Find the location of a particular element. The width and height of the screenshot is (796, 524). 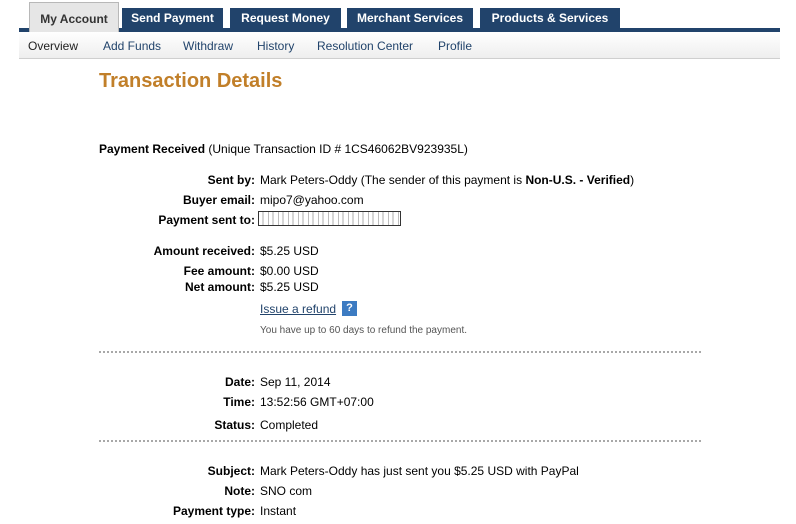

note-value: SNO com is located at coordinates (286, 491).